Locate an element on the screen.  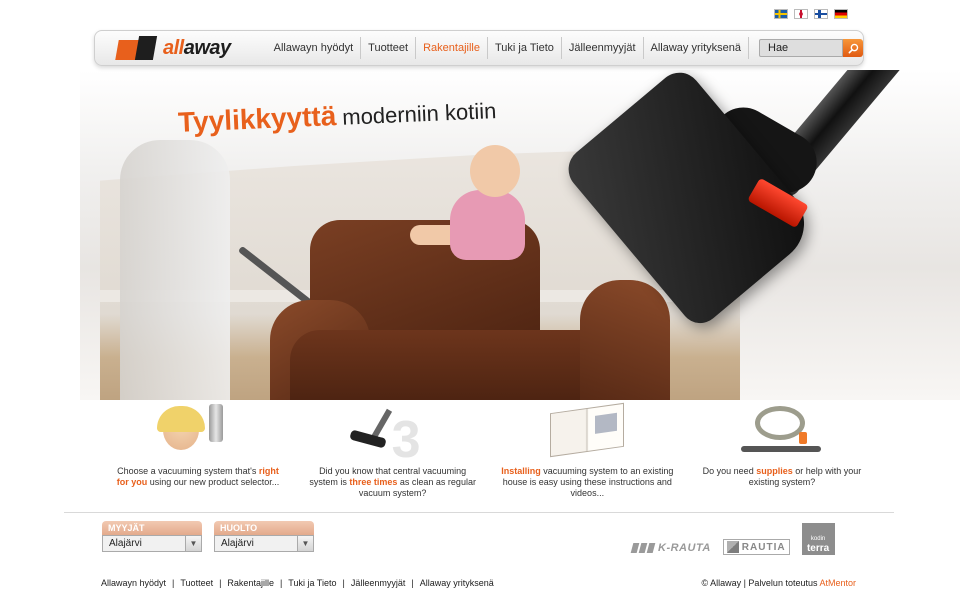
dealers-label: MYYJÄT is located at coordinates (152, 528).